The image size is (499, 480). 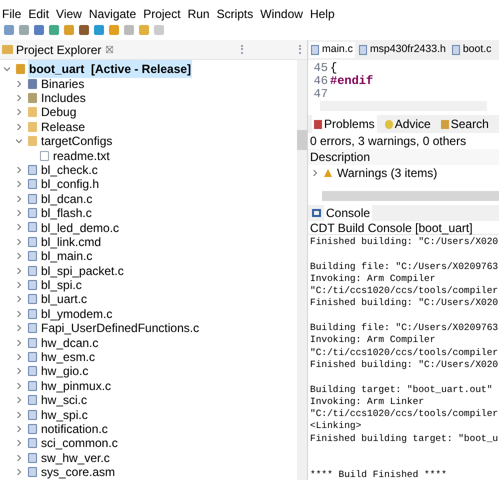 I want to click on code-line: {, so click(x=334, y=68).